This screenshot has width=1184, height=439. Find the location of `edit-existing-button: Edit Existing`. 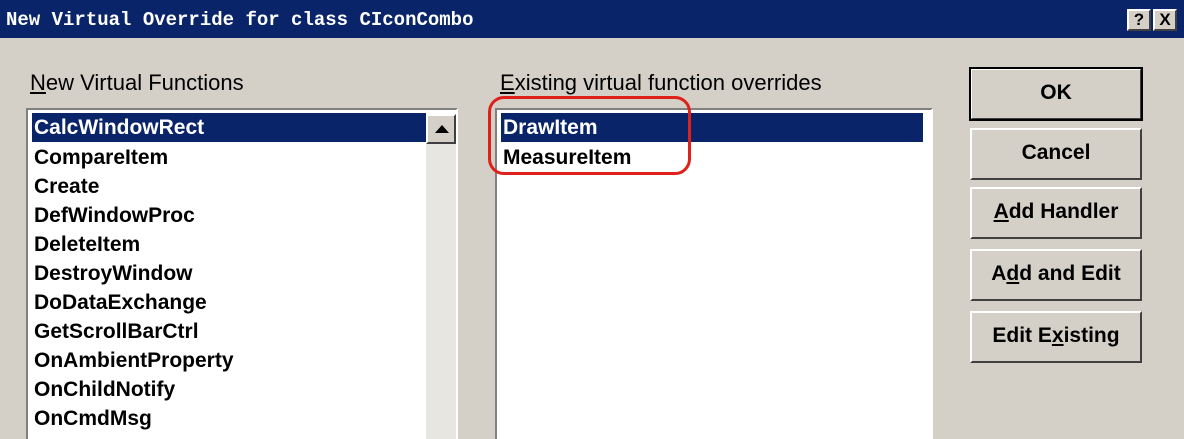

edit-existing-button: Edit Existing is located at coordinates (1056, 337).